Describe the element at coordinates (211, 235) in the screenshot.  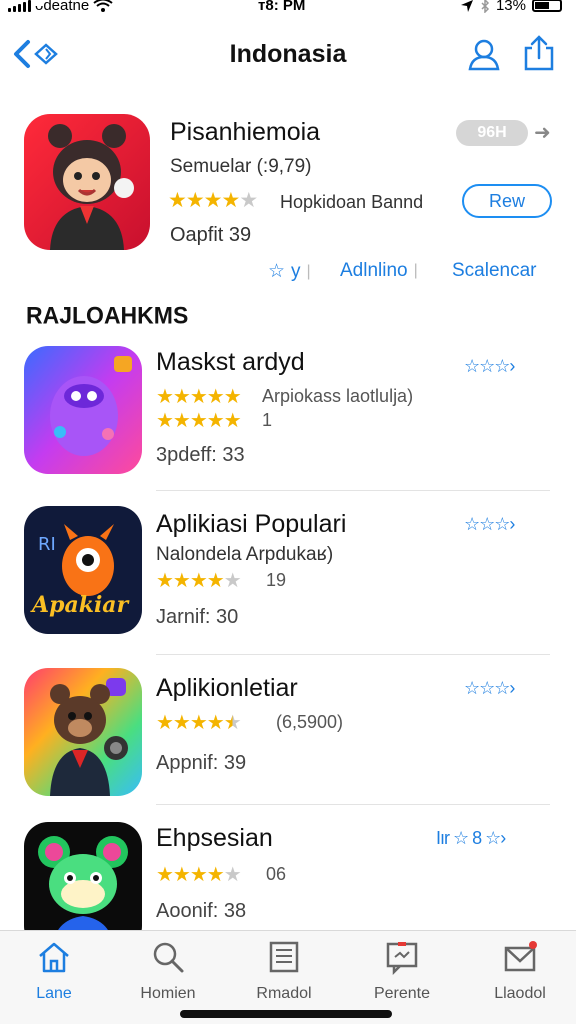
I see `featured-meta: Oapfit 39` at that location.